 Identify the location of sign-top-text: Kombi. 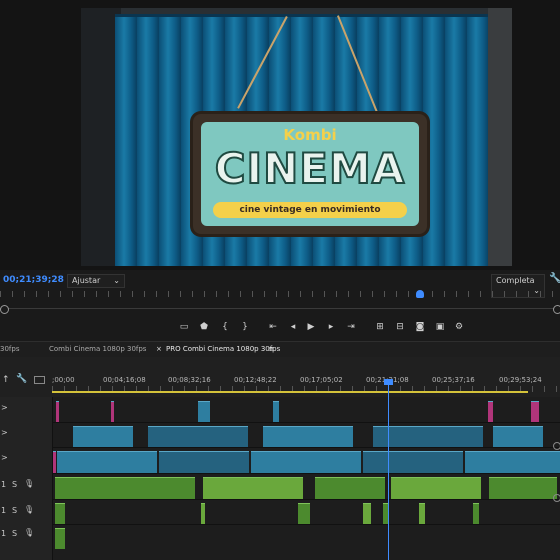
(310, 135).